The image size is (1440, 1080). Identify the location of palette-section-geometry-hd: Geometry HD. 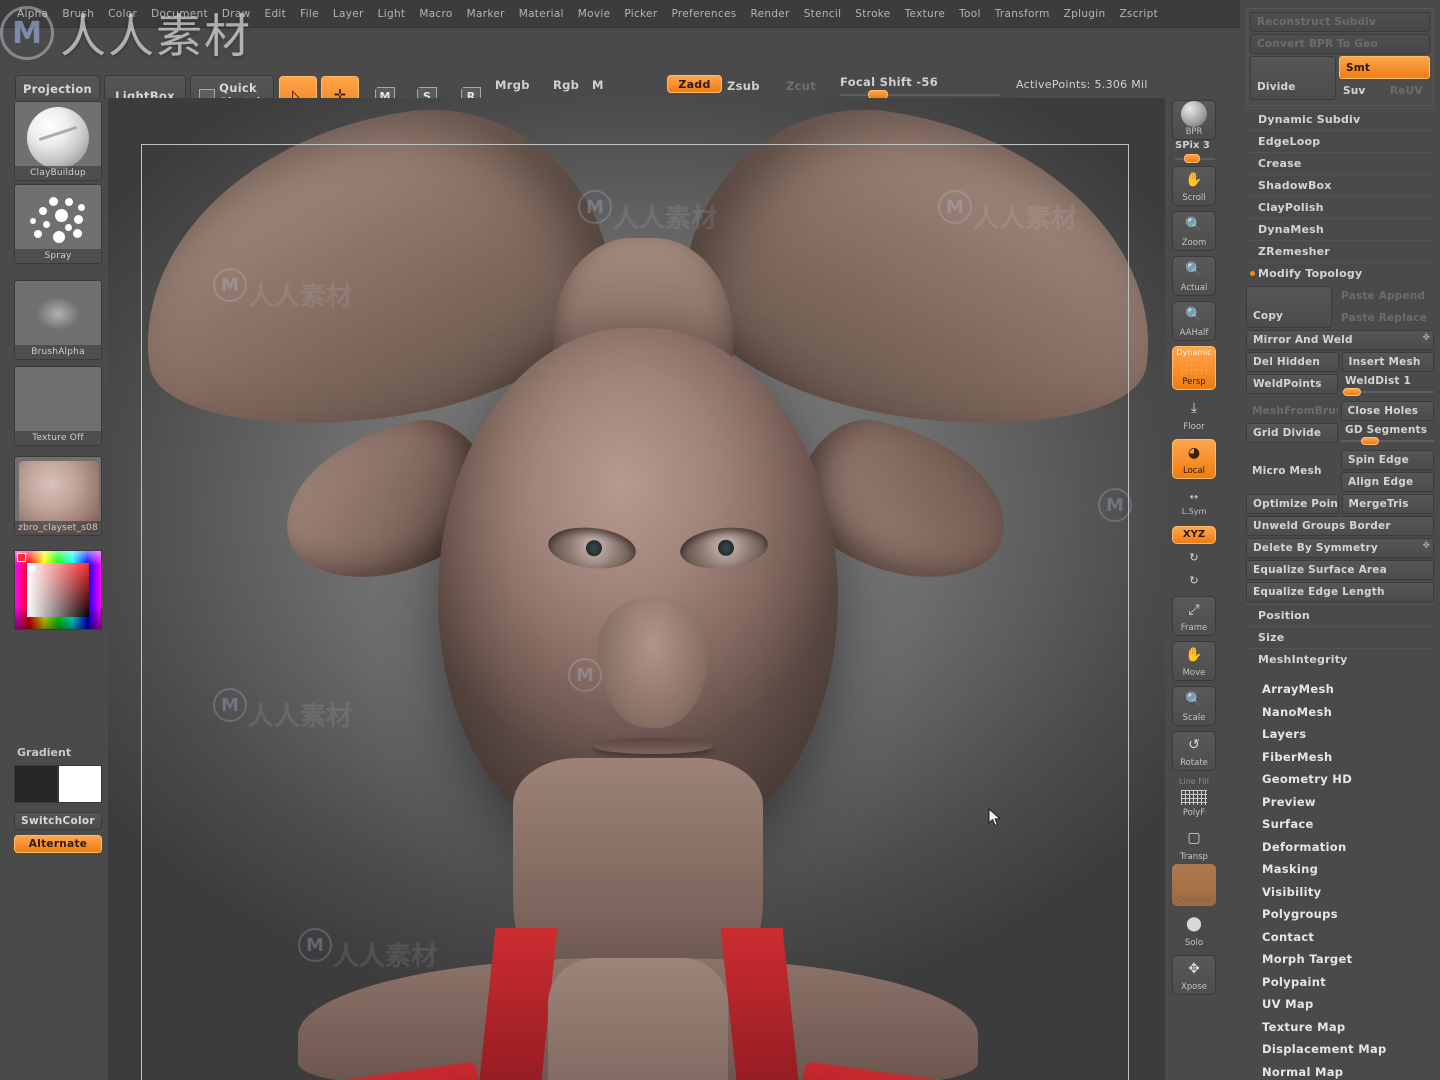
(1340, 779).